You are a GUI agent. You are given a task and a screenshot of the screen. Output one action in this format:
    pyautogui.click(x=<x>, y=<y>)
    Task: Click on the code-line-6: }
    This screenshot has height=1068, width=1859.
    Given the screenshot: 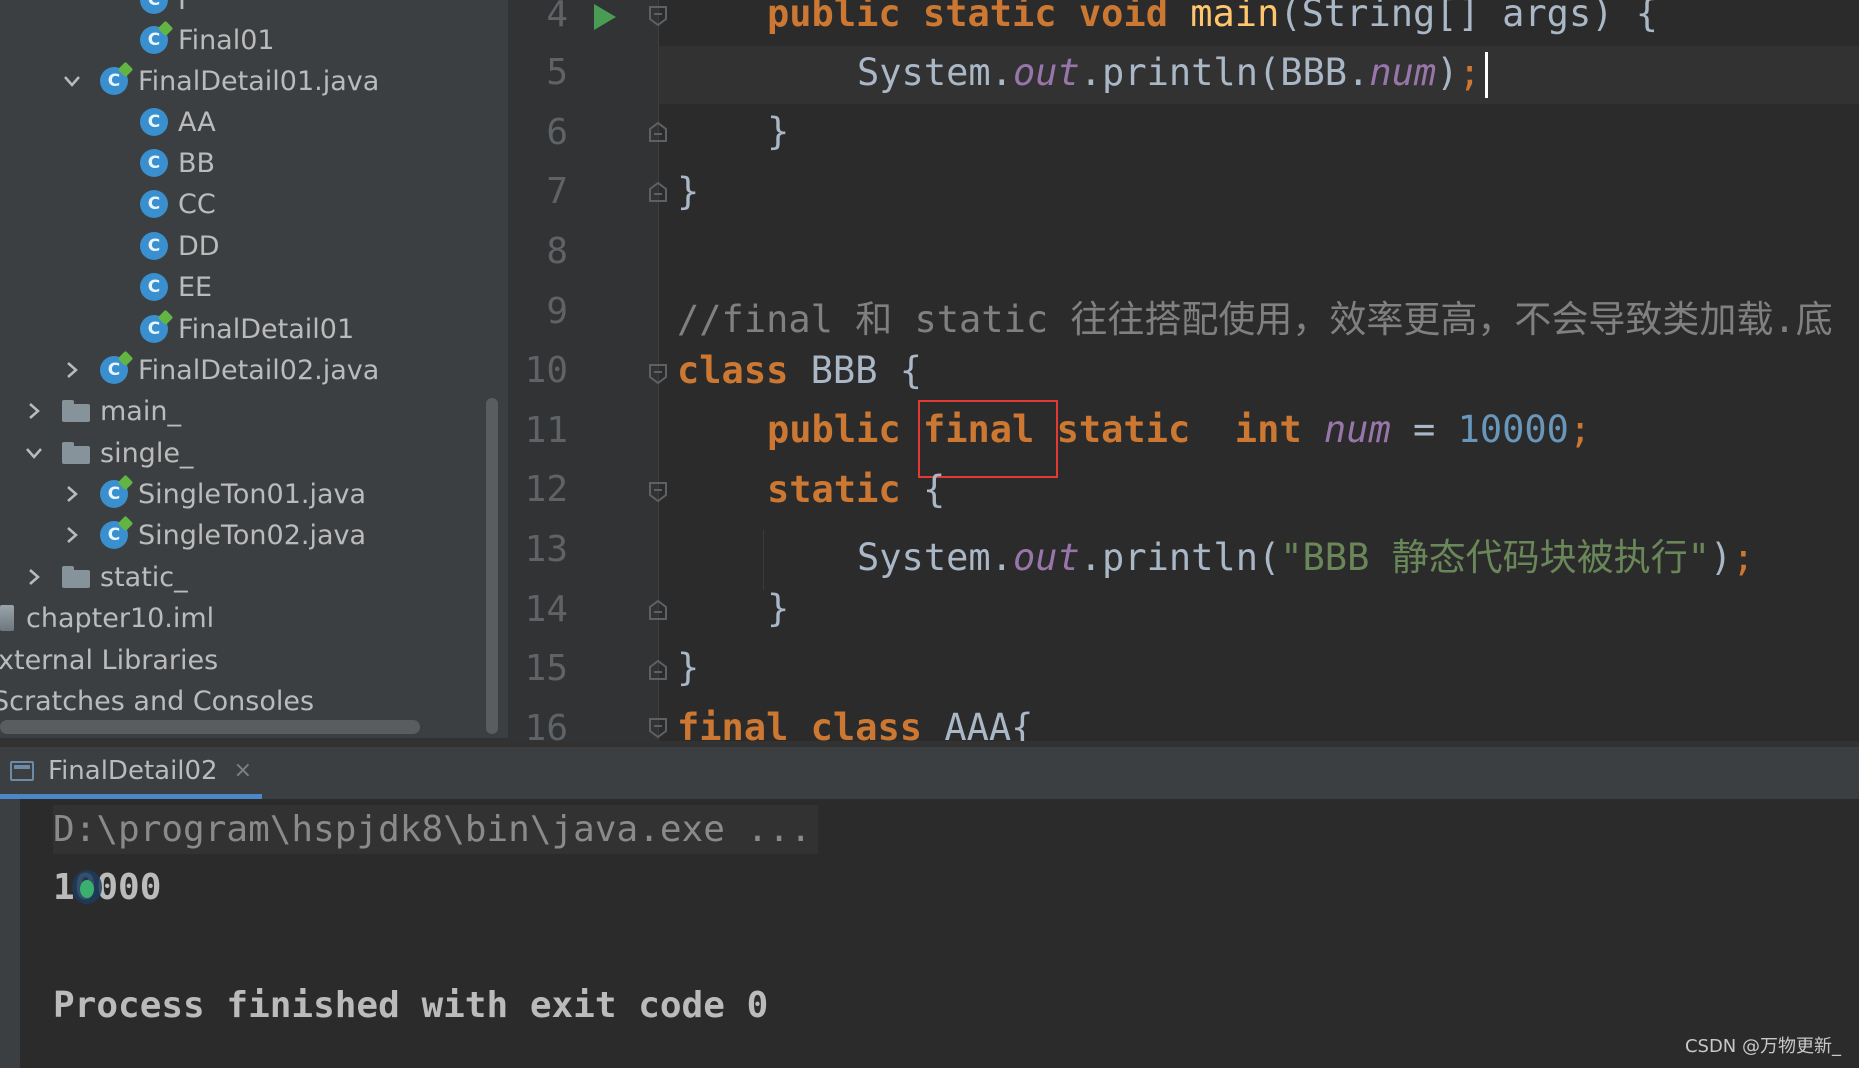 What is the action you would take?
    pyautogui.click(x=778, y=131)
    